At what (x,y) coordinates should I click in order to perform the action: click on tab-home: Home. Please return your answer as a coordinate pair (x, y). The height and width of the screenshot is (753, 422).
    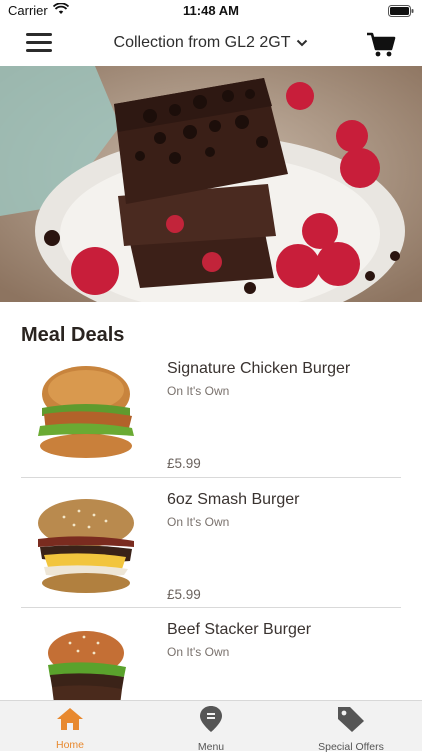
    Looking at the image, I should click on (70, 726).